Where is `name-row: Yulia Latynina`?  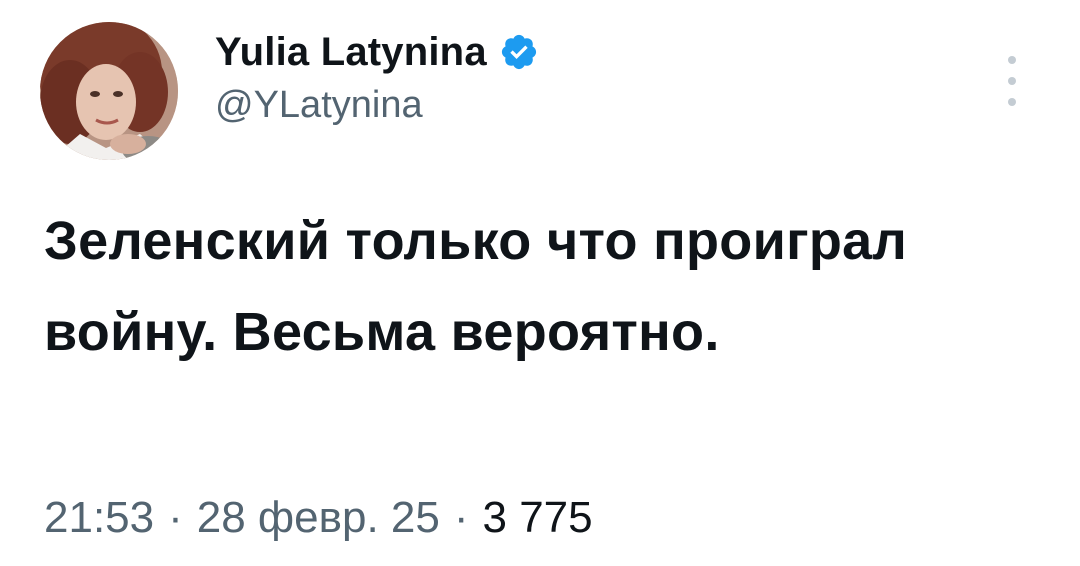 name-row: Yulia Latynina is located at coordinates (377, 52).